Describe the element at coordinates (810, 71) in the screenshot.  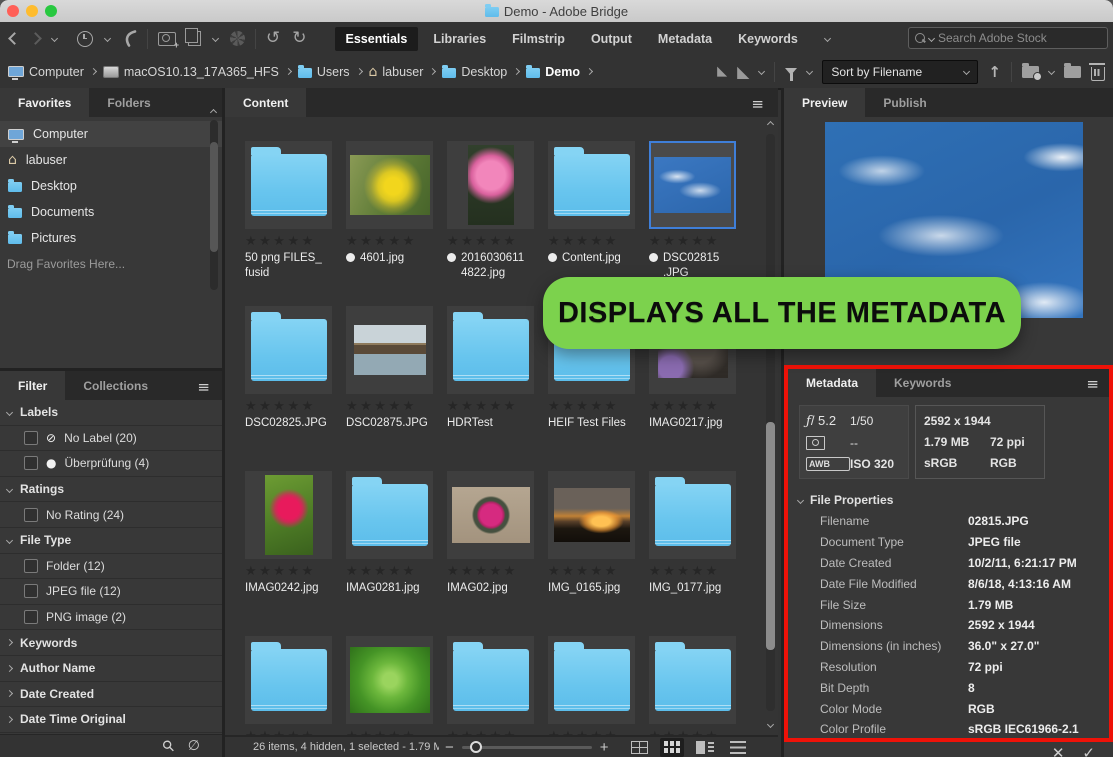
I see `filter-dropdown-icon` at that location.